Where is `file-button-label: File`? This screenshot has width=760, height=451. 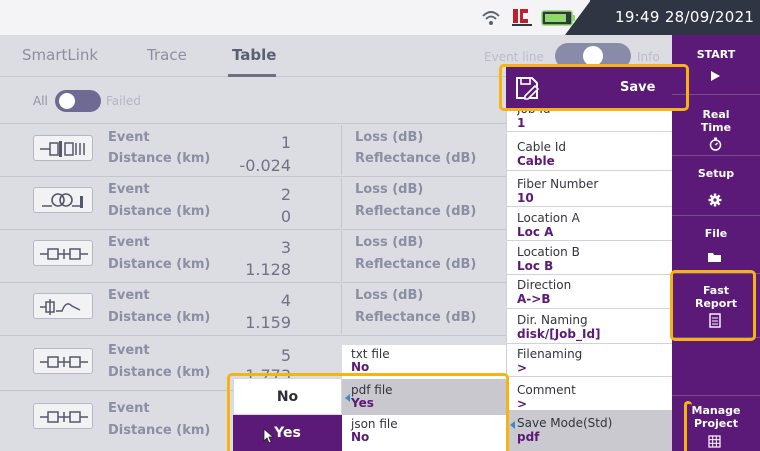
file-button-label: File is located at coordinates (716, 233).